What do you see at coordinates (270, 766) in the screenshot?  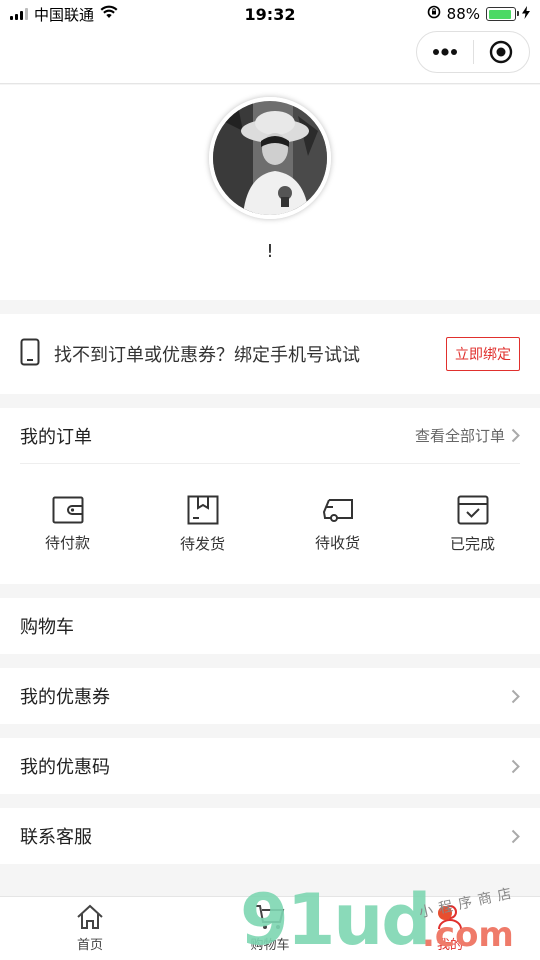 I see `menu-item-promo-codes: 我的优惠码` at bounding box center [270, 766].